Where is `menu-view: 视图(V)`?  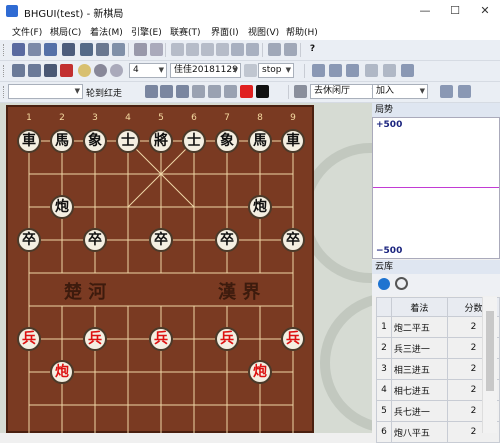 menu-view: 视图(V) is located at coordinates (263, 31).